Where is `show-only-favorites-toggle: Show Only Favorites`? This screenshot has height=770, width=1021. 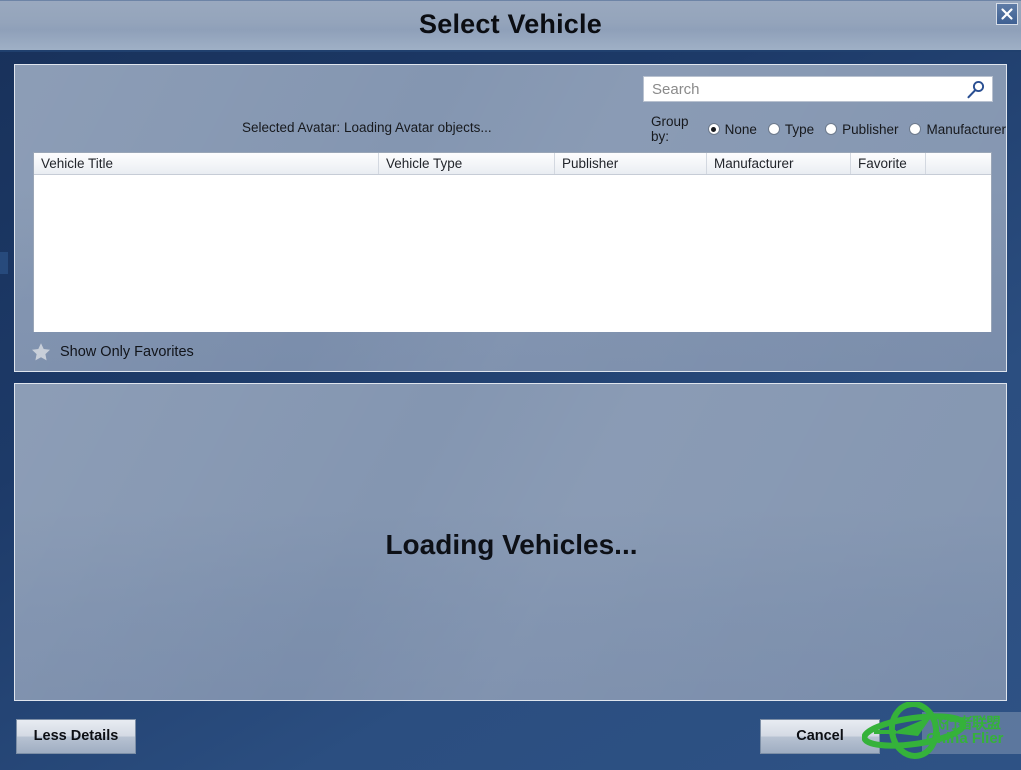 show-only-favorites-toggle: Show Only Favorites is located at coordinates (112, 352).